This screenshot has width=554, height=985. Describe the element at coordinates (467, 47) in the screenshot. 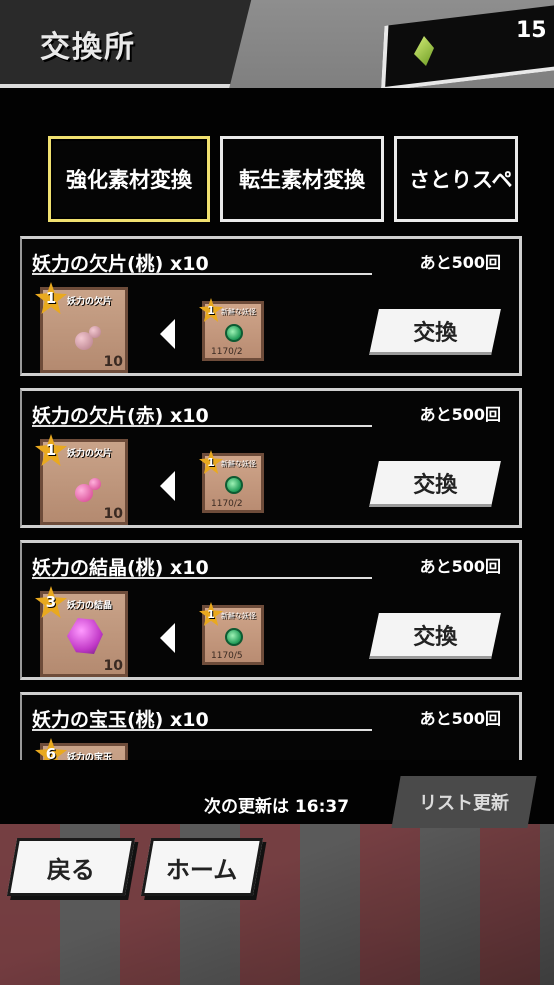

I see `currency-panel` at that location.